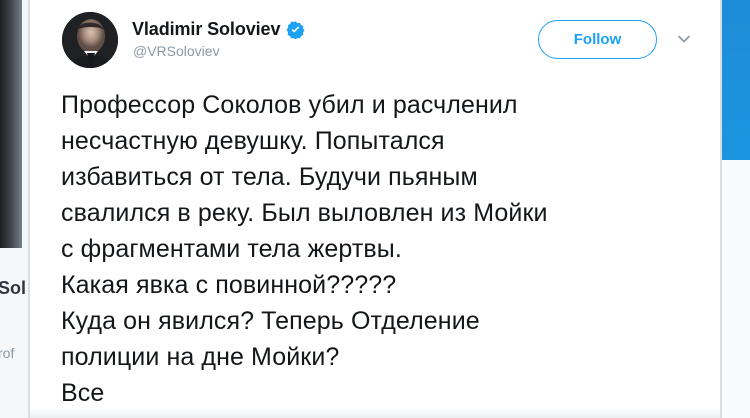 The width and height of the screenshot is (750, 418). Describe the element at coordinates (295, 30) in the screenshot. I see `verified-badge-icon` at that location.